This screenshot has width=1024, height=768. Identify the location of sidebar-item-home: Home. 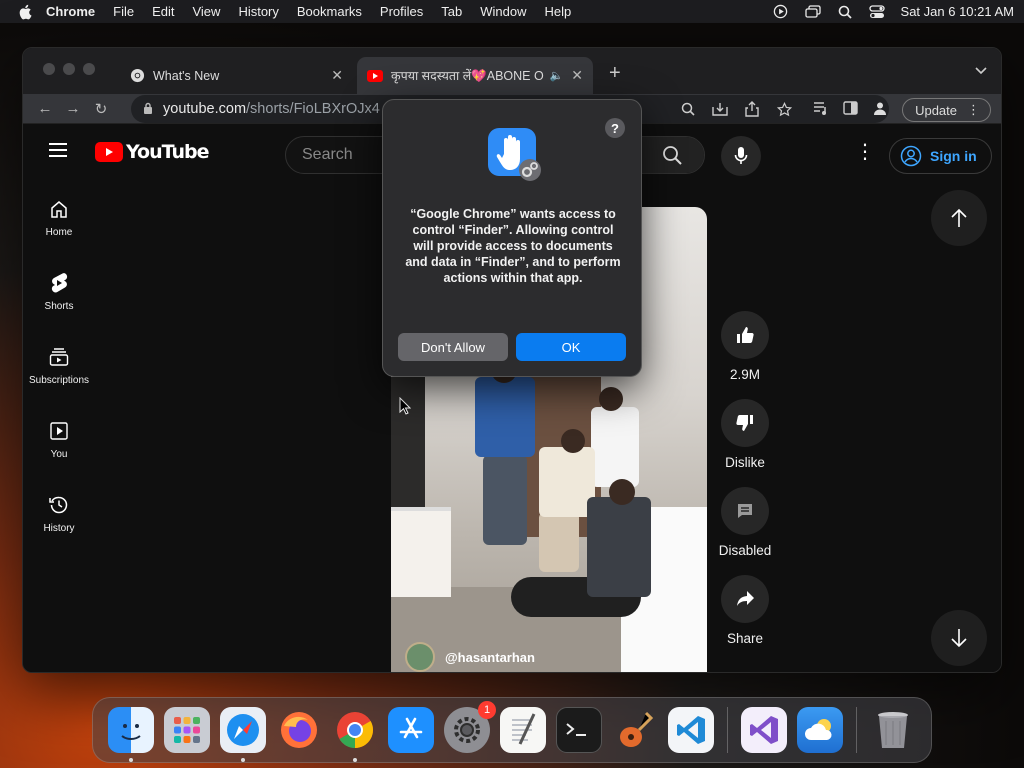
(59, 217).